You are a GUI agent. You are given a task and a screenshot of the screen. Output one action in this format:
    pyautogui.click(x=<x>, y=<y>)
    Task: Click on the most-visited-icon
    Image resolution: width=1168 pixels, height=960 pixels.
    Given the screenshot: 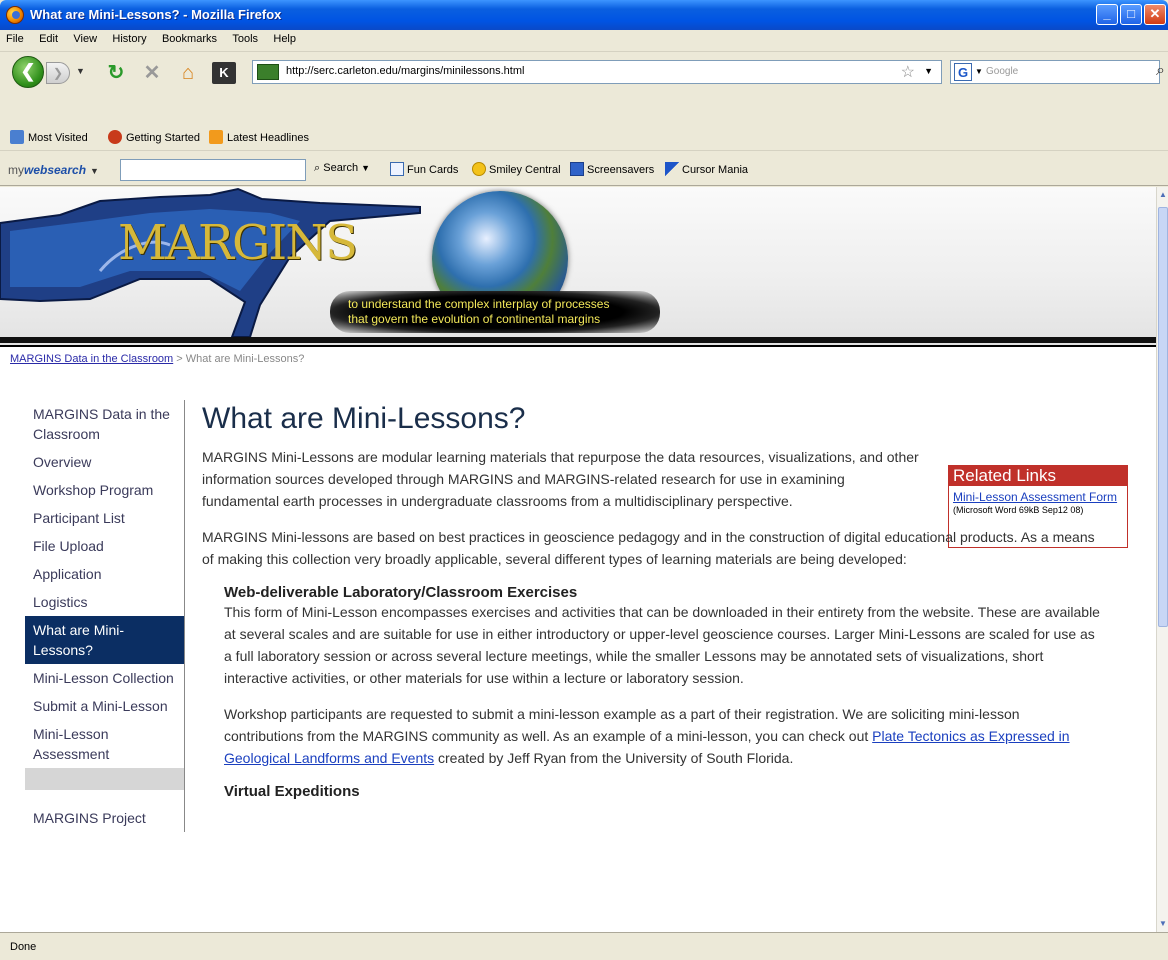 What is the action you would take?
    pyautogui.click(x=17, y=137)
    